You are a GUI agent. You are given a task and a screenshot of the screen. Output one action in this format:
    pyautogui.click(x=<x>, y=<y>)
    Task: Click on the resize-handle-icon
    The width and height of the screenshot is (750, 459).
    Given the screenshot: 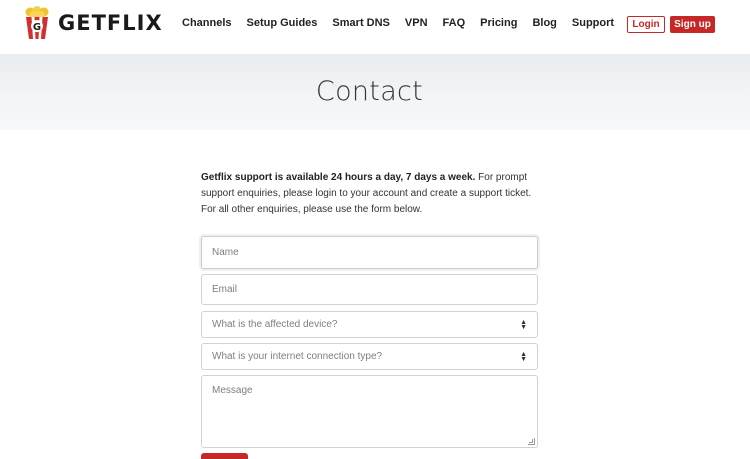 What is the action you would take?
    pyautogui.click(x=531, y=441)
    